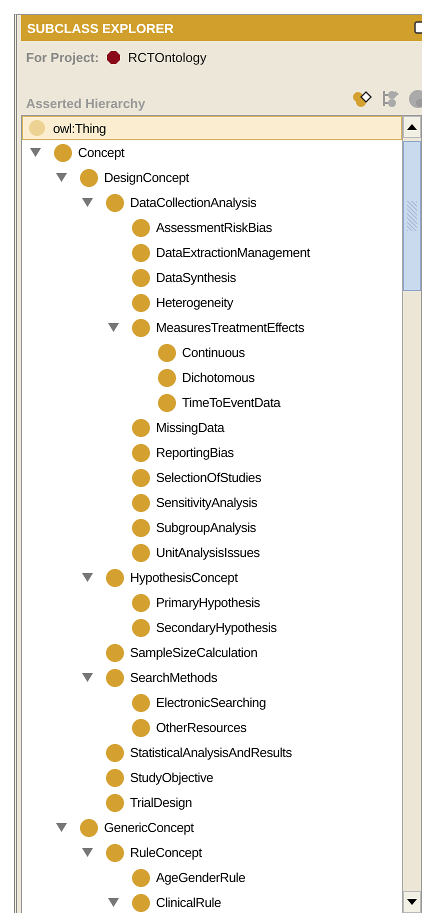 This screenshot has width=422, height=913. What do you see at coordinates (390, 99) in the screenshot?
I see `hierarchy-icon` at bounding box center [390, 99].